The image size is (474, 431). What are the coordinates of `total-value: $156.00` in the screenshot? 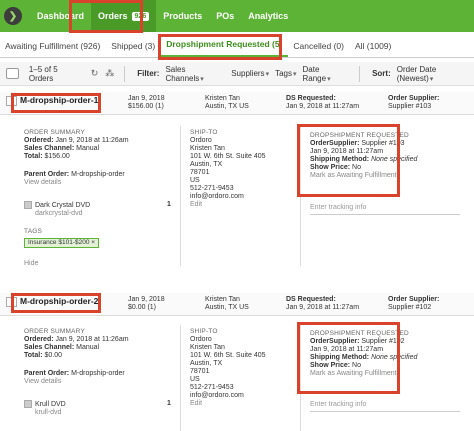 It's located at (57, 156).